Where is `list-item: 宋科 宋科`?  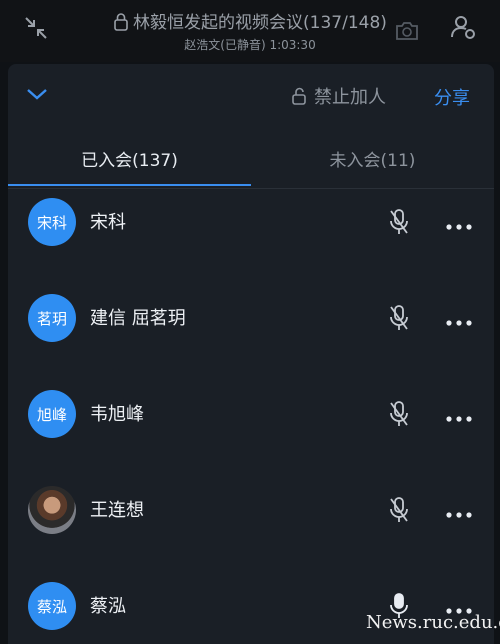
list-item: 宋科 宋科 is located at coordinates (251, 236).